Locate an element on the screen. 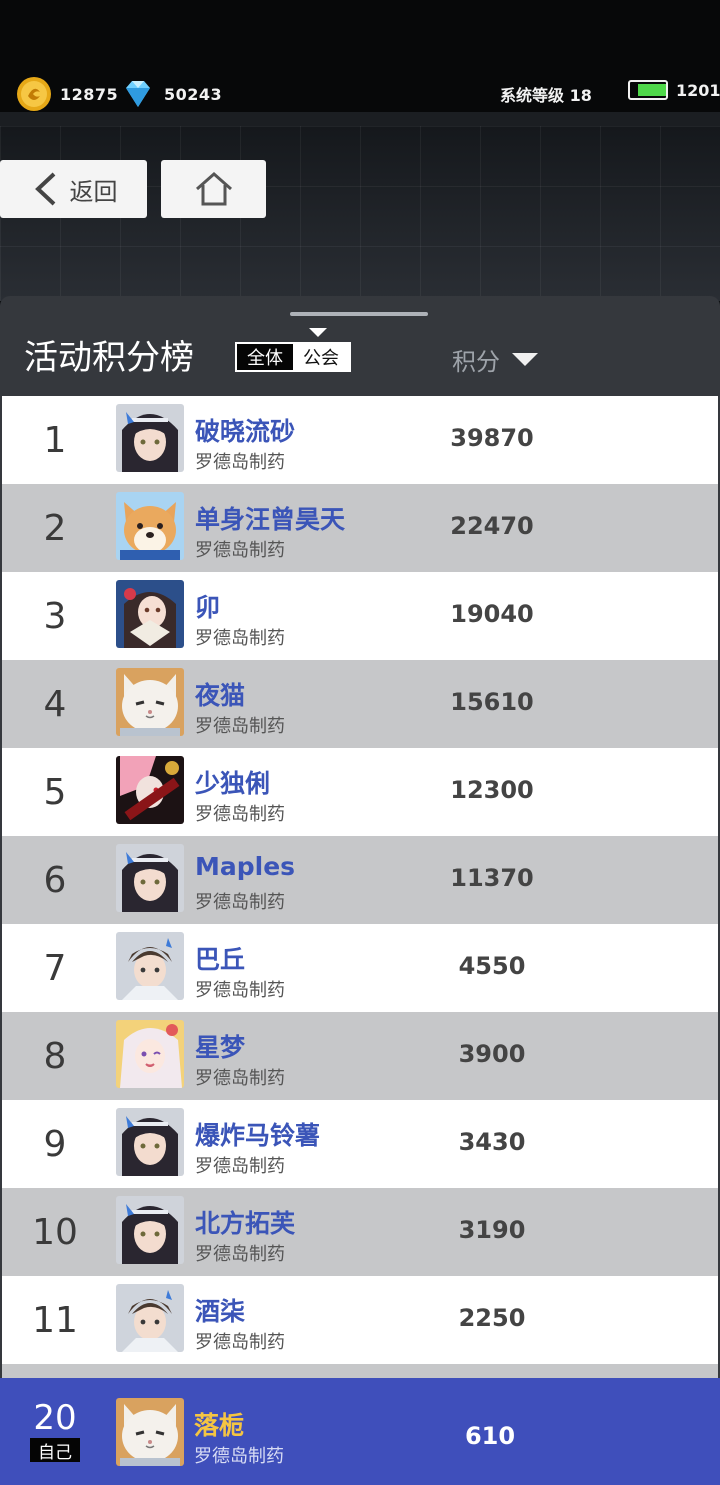 The width and height of the screenshot is (720, 1485). player-score: 3430 is located at coordinates (492, 1142).